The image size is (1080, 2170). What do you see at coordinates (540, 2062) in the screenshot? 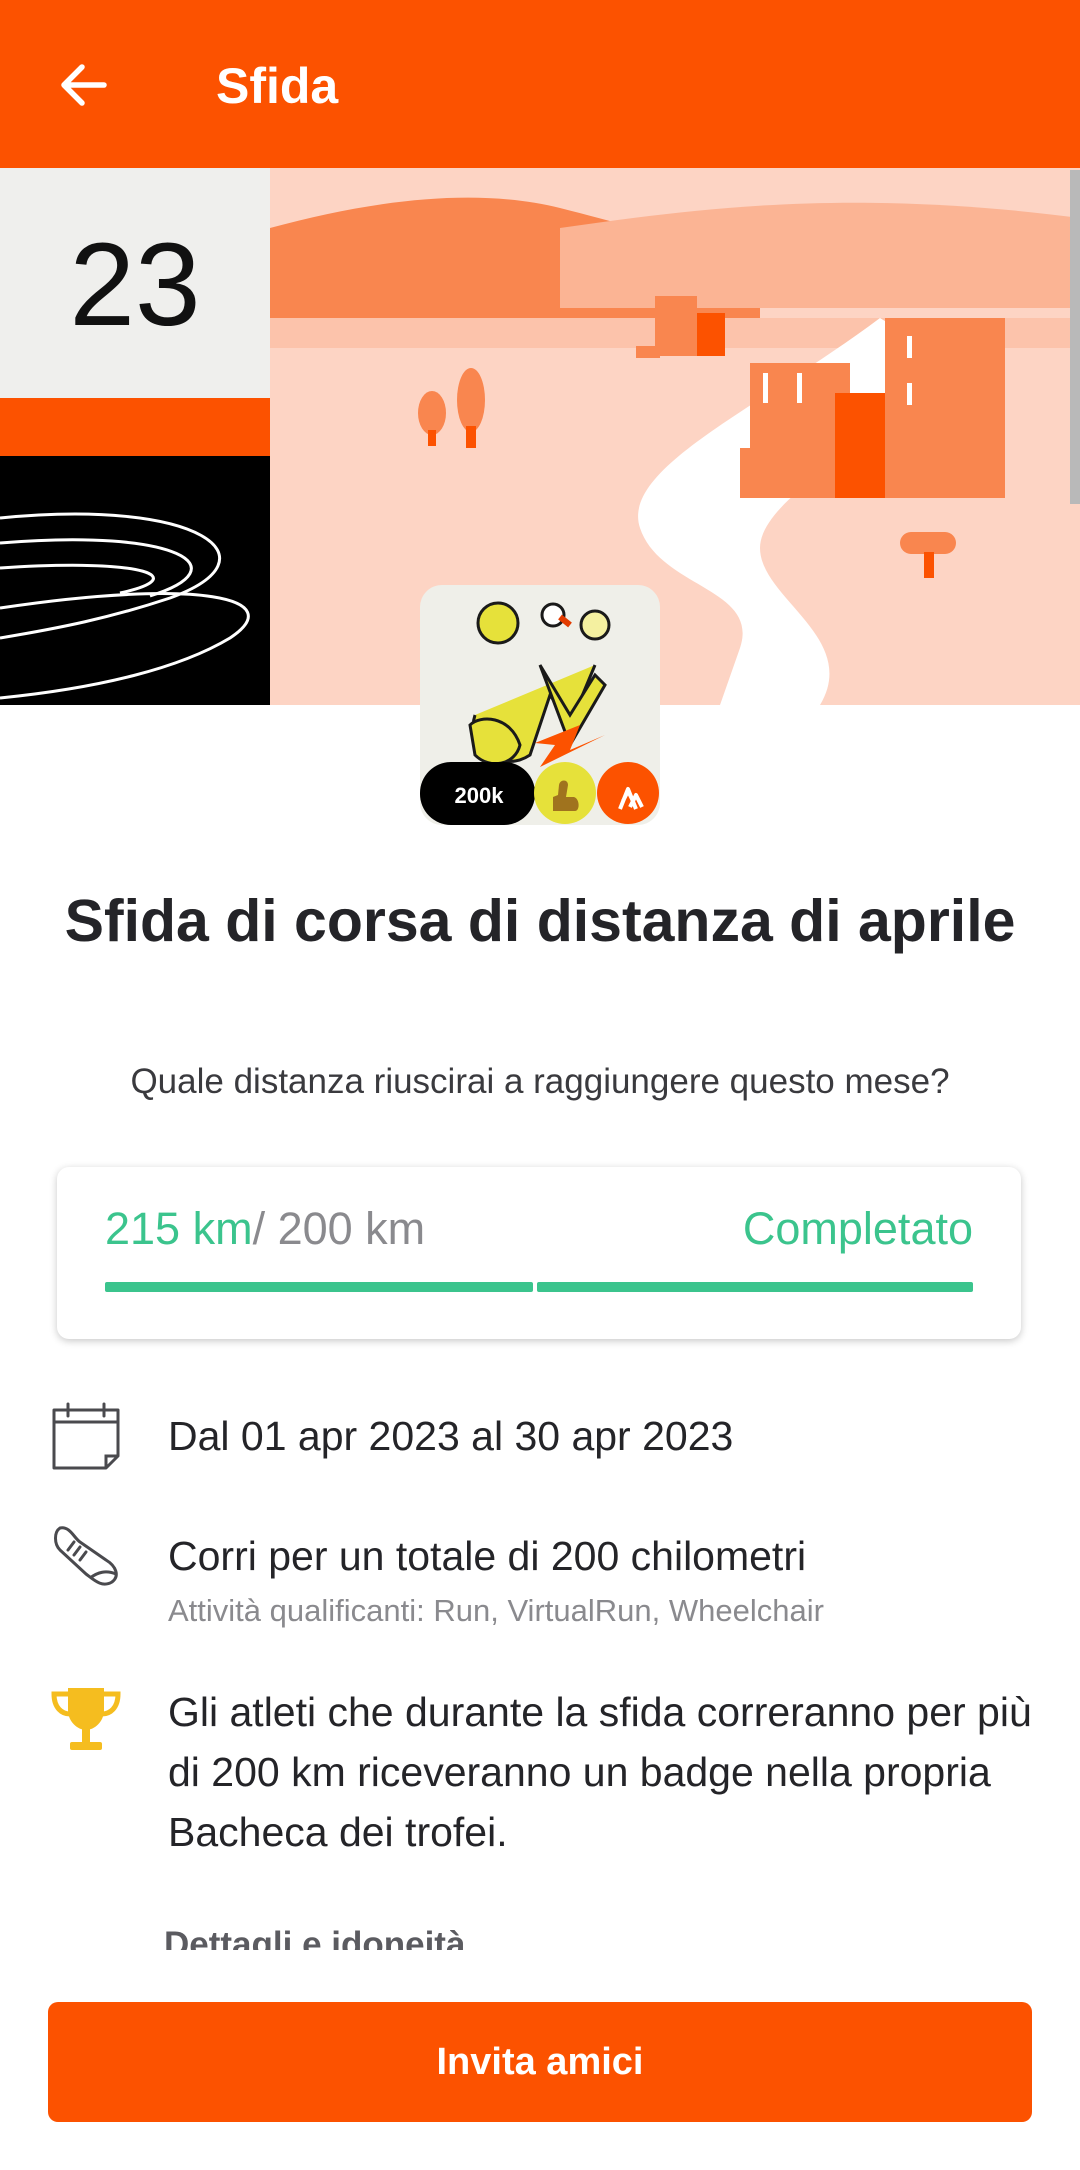
I see `invite-friends-button: Invita amici` at bounding box center [540, 2062].